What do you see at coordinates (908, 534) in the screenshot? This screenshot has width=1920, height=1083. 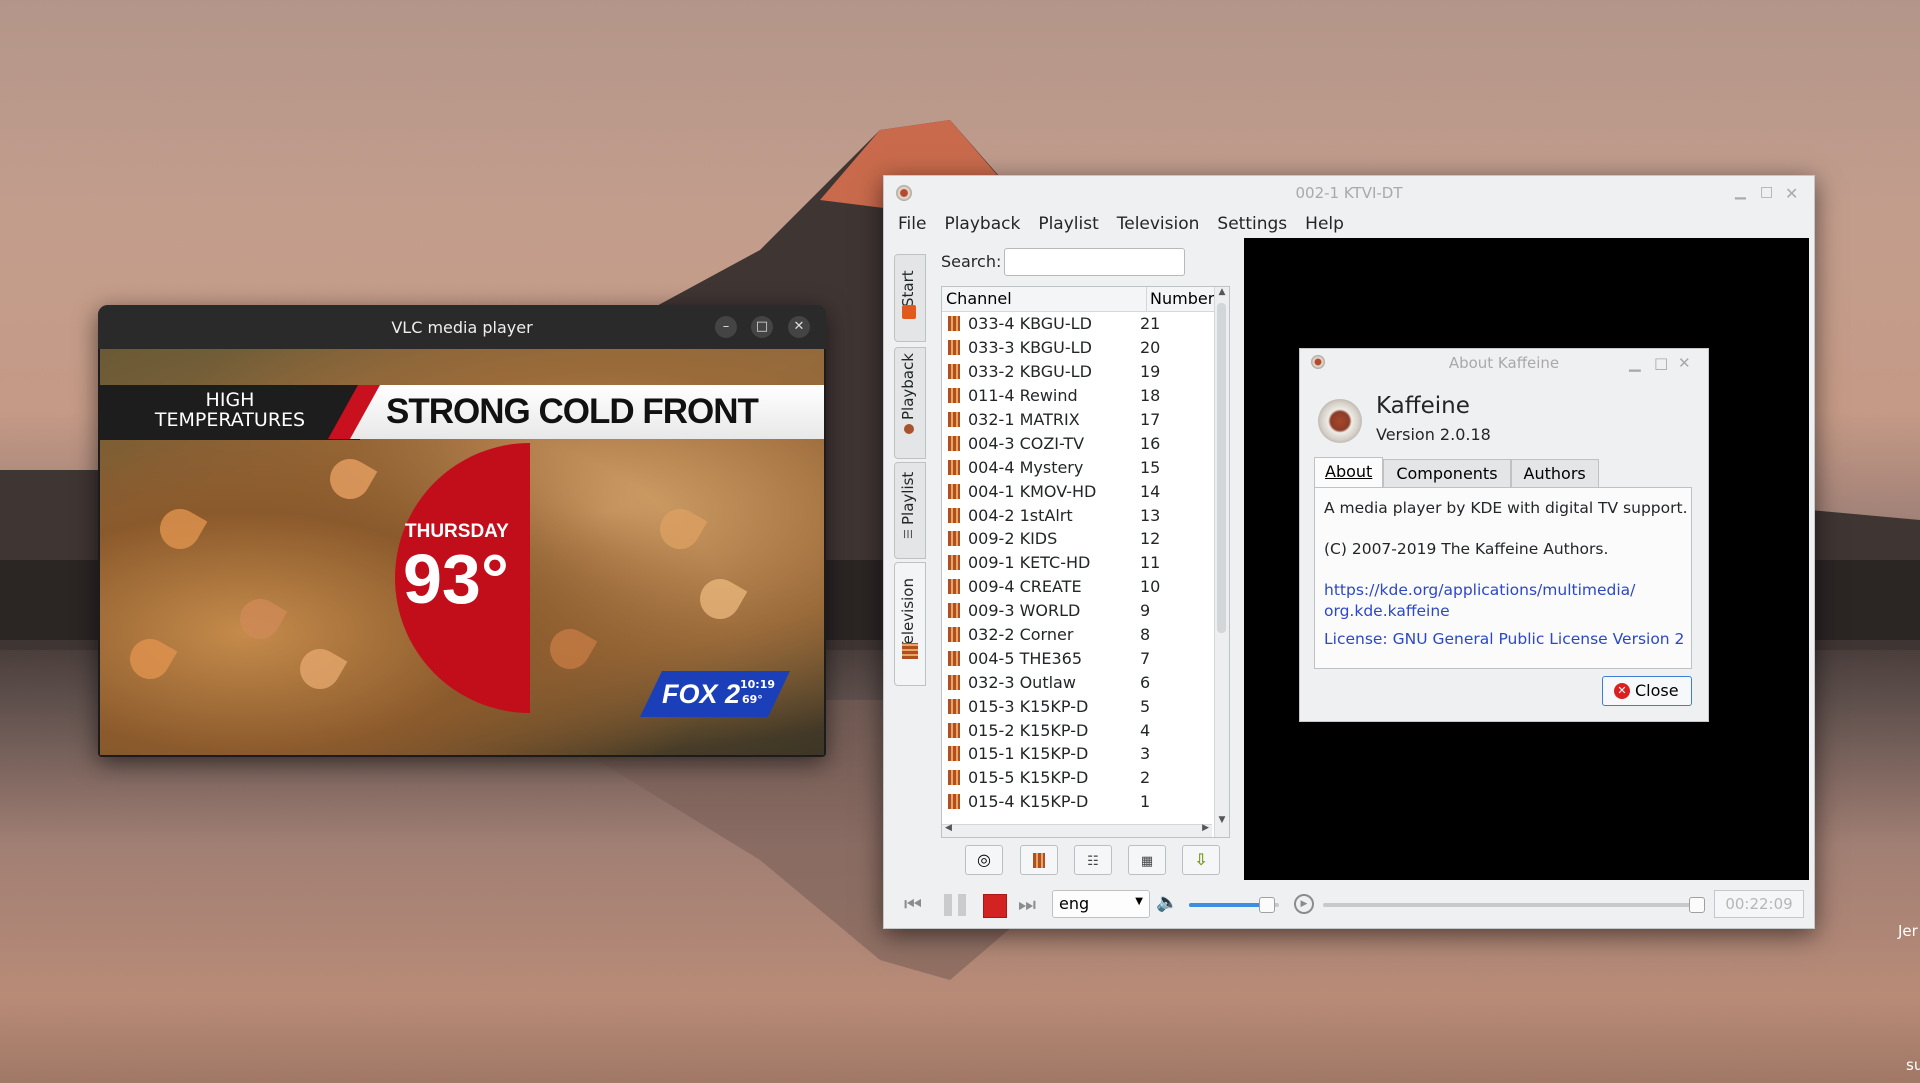 I see `playlist-icon: ☰` at bounding box center [908, 534].